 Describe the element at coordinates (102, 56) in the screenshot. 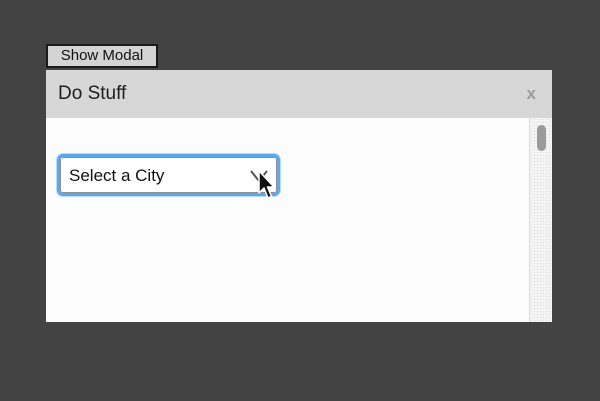

I see `show-modal-button: Show Modal` at that location.